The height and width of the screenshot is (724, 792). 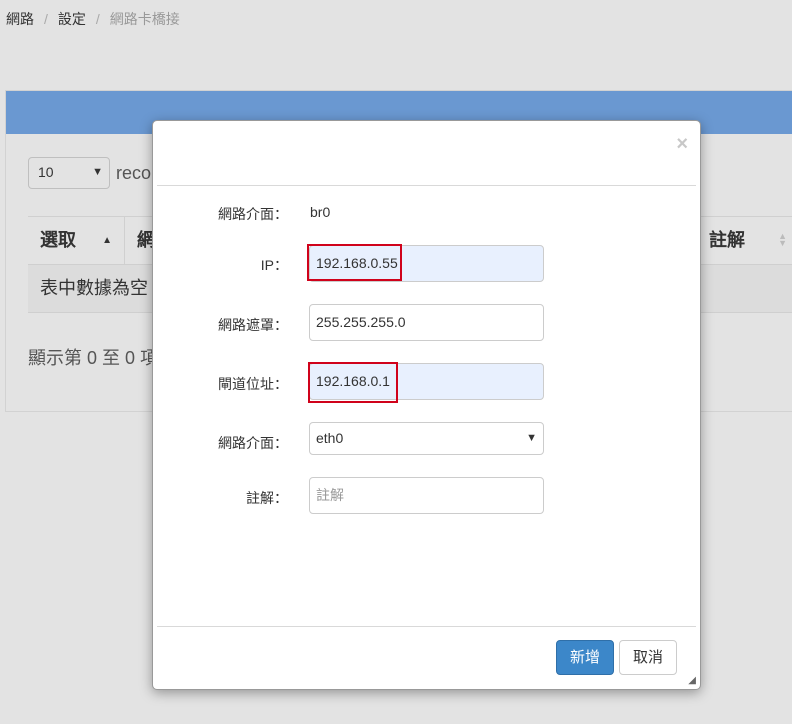 What do you see at coordinates (426, 495) in the screenshot?
I see `note-input: 註解` at bounding box center [426, 495].